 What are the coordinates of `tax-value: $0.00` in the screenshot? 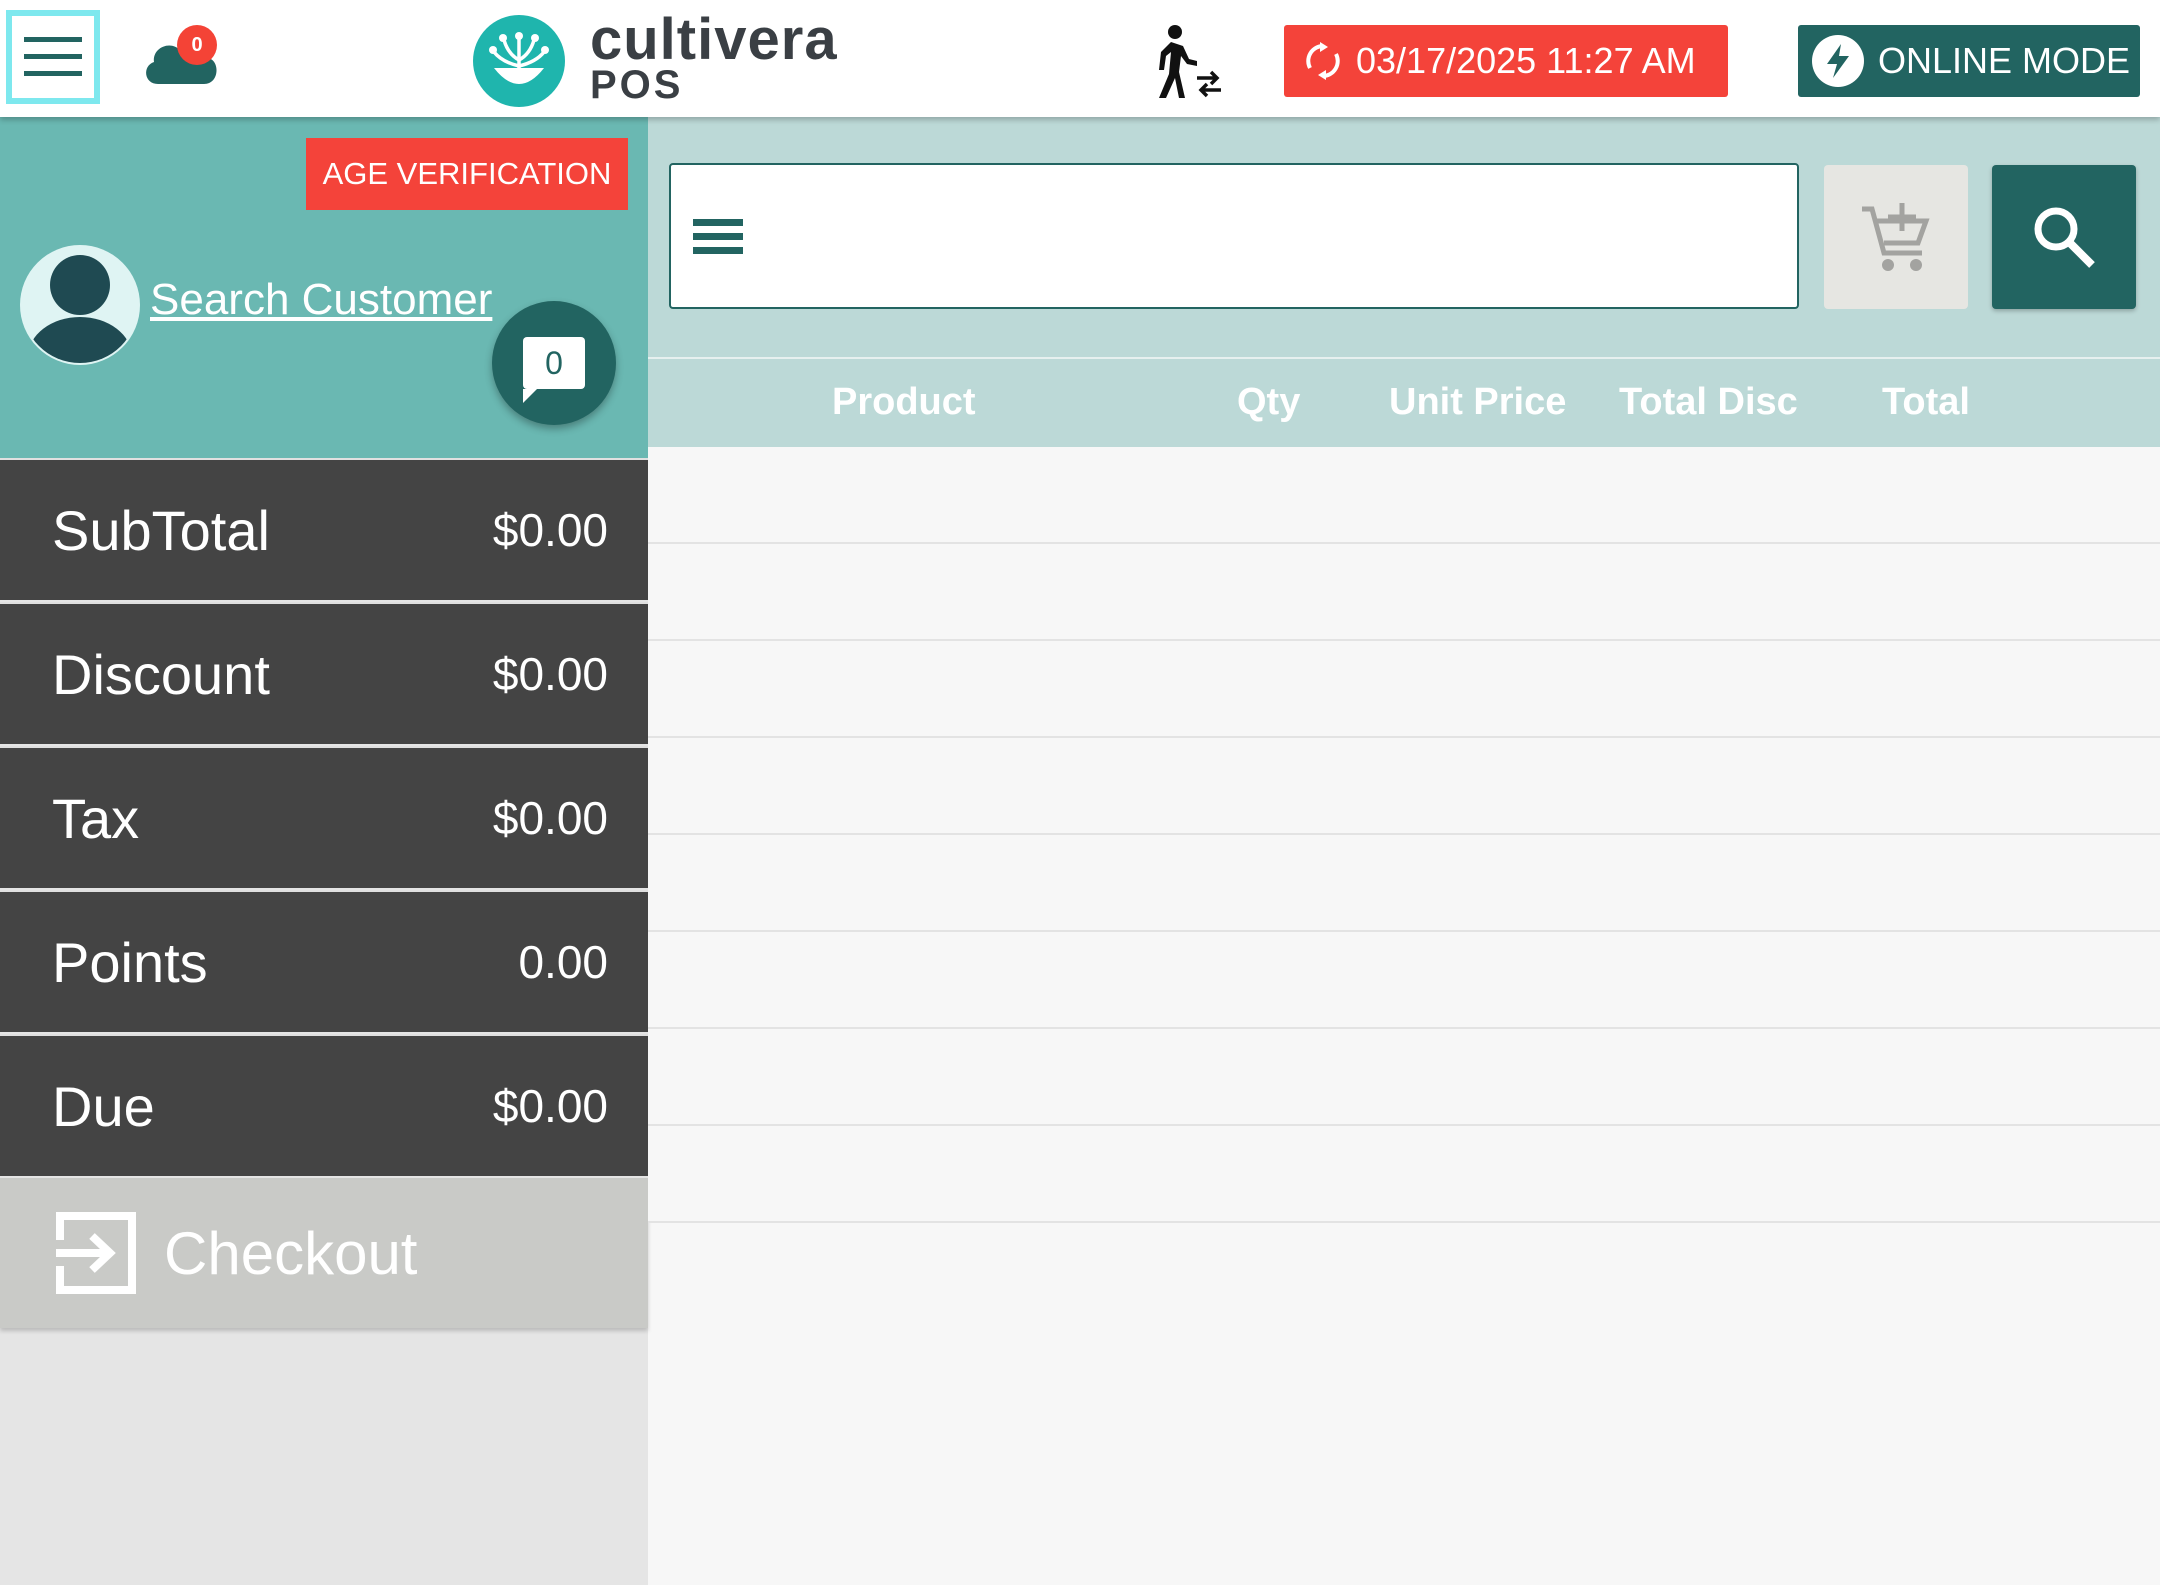 It's located at (550, 818).